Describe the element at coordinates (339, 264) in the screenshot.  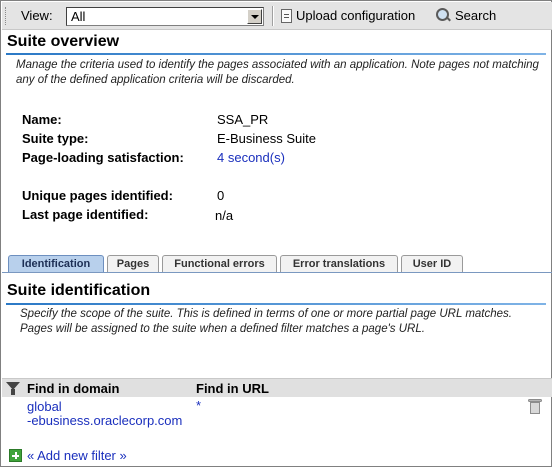
I see `tab-error-translations: Error translations` at that location.